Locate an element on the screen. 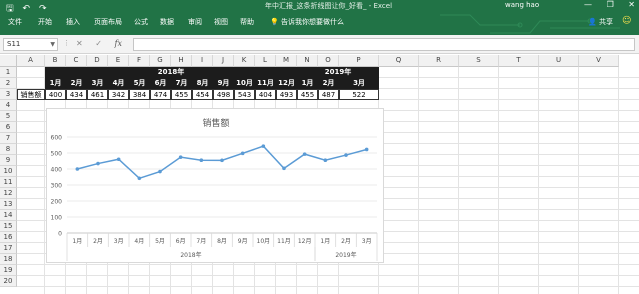 This screenshot has height=294, width=639. row-header-4: 4 is located at coordinates (8, 105).